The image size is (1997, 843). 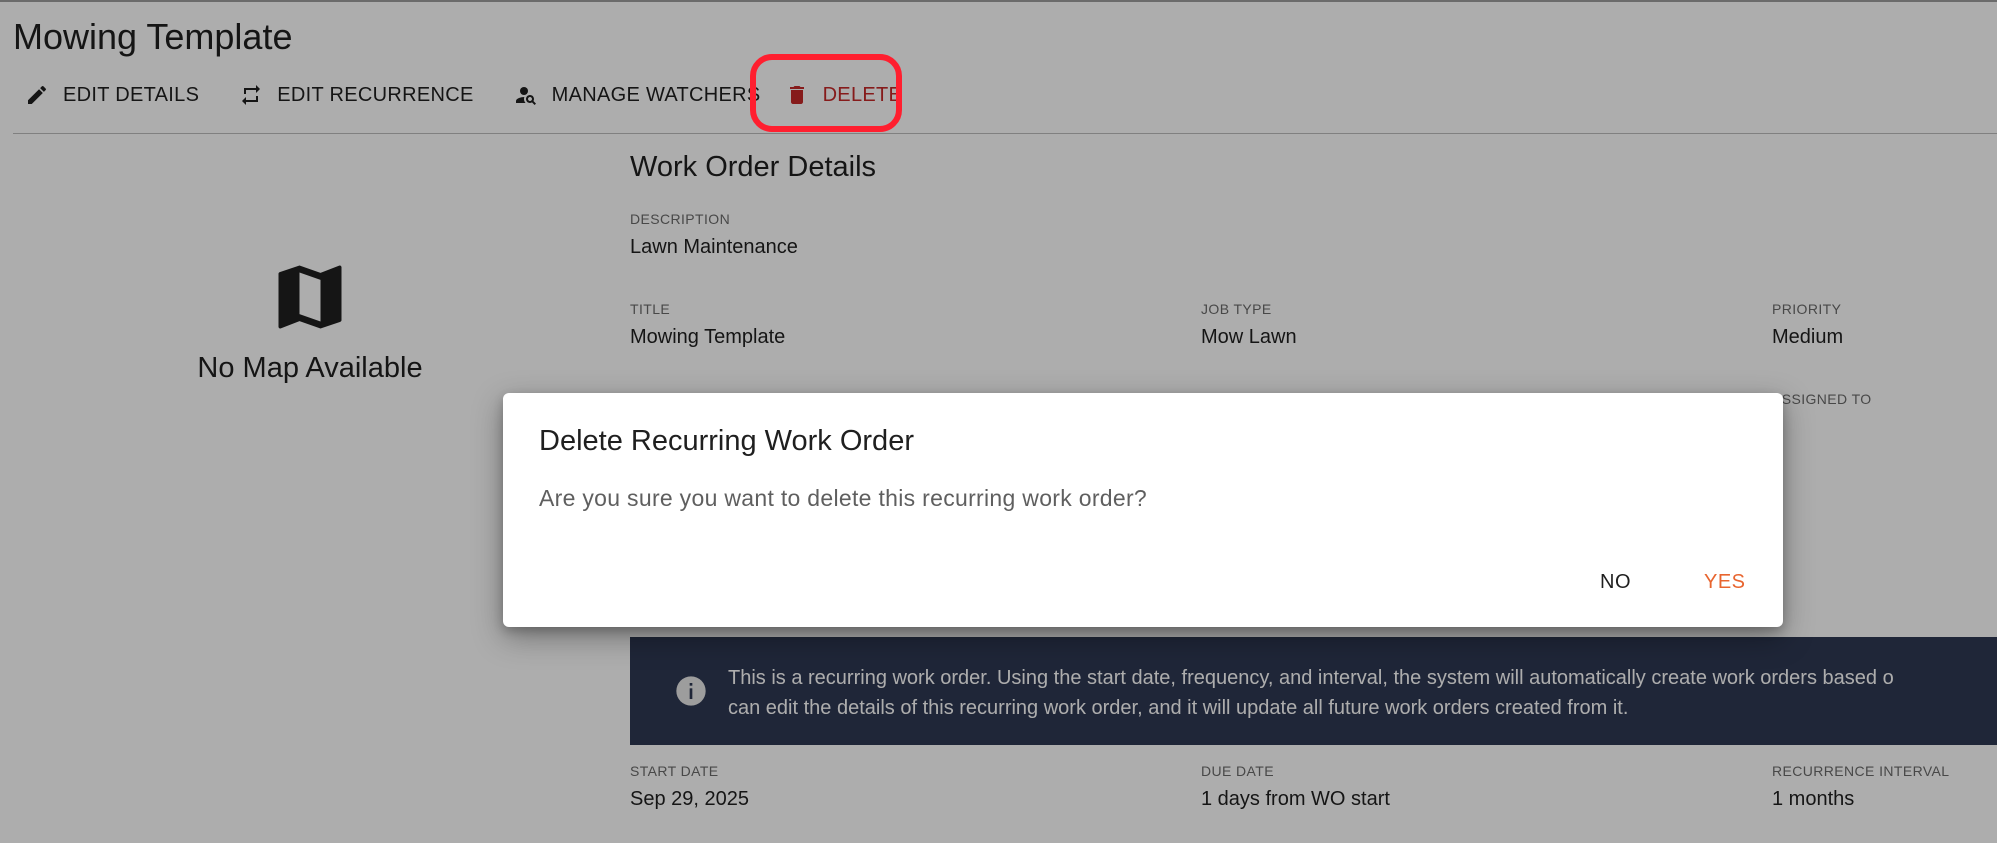 I want to click on yes-button: YES, so click(x=1725, y=582).